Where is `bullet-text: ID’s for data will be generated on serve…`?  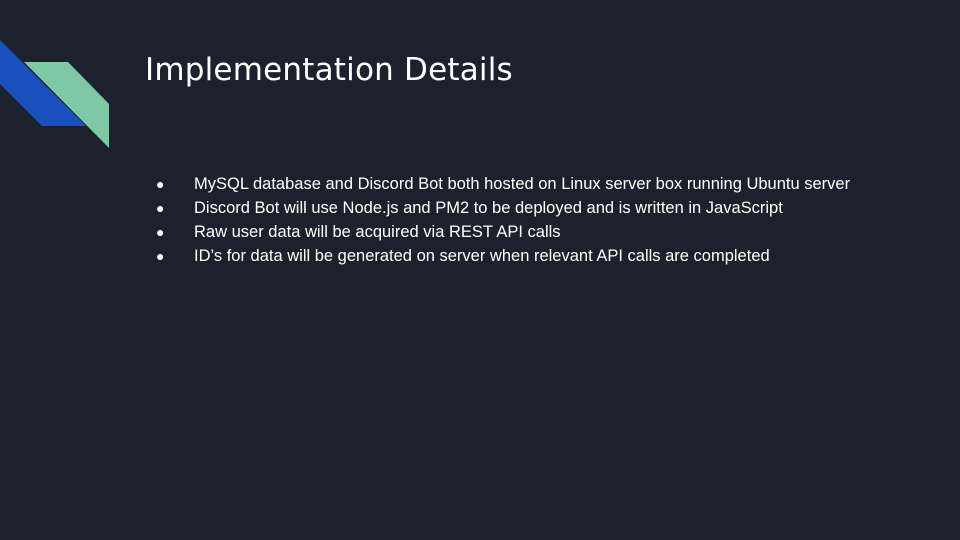
bullet-text: ID’s for data will be generated on serve… is located at coordinates (482, 256).